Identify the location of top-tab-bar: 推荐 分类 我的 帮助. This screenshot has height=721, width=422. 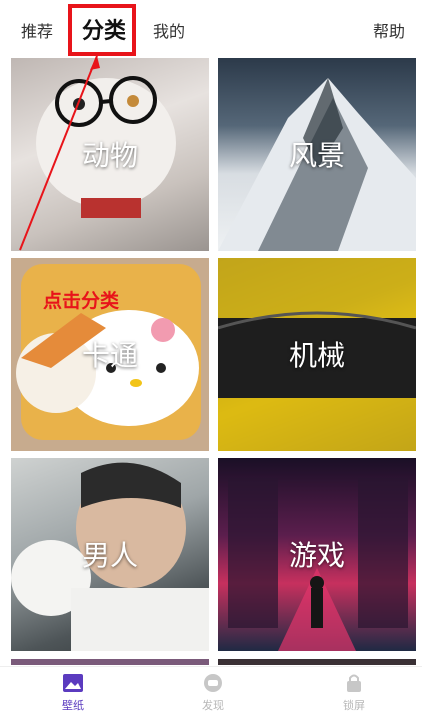
(211, 29).